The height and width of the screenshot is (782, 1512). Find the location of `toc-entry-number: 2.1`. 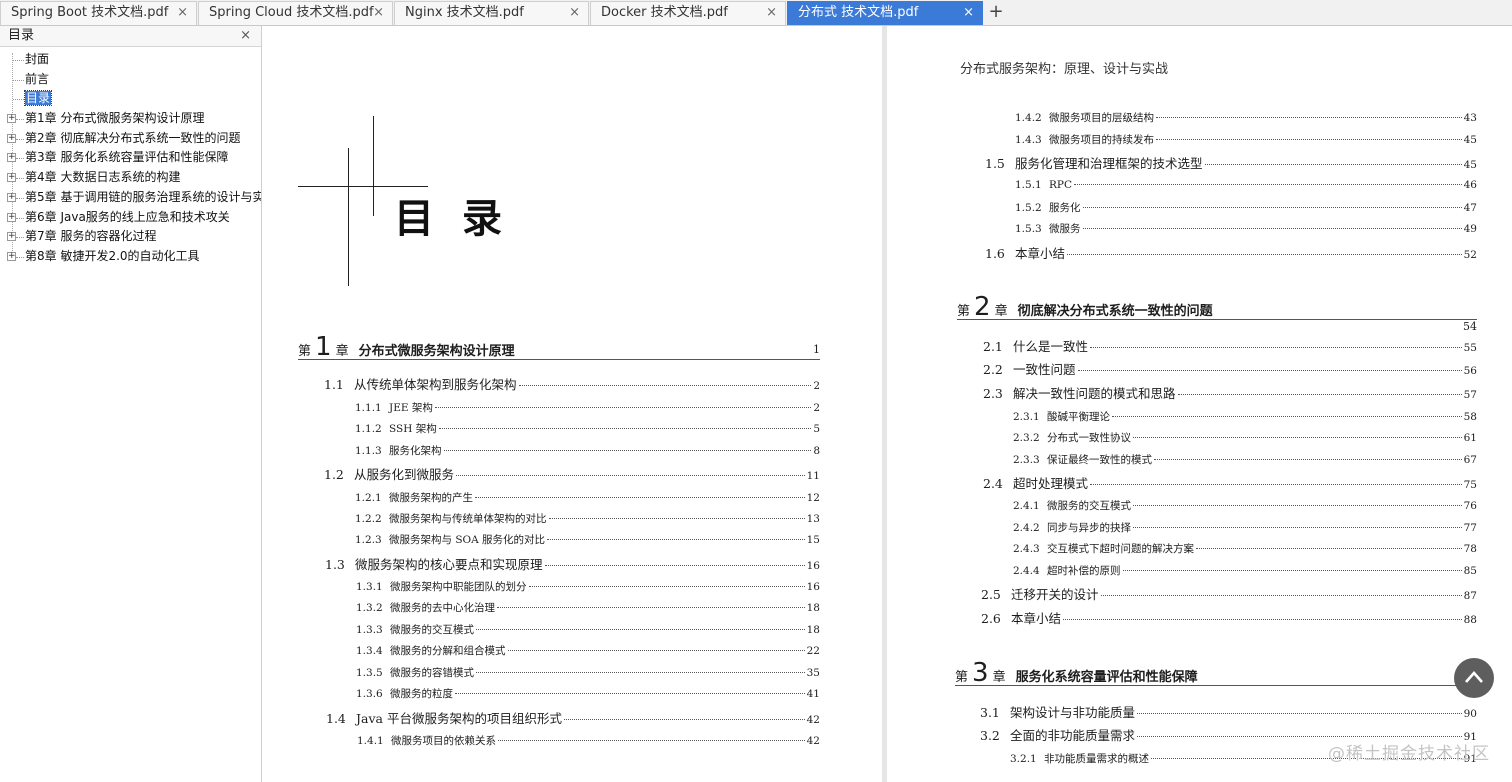

toc-entry-number: 2.1 is located at coordinates (993, 346).